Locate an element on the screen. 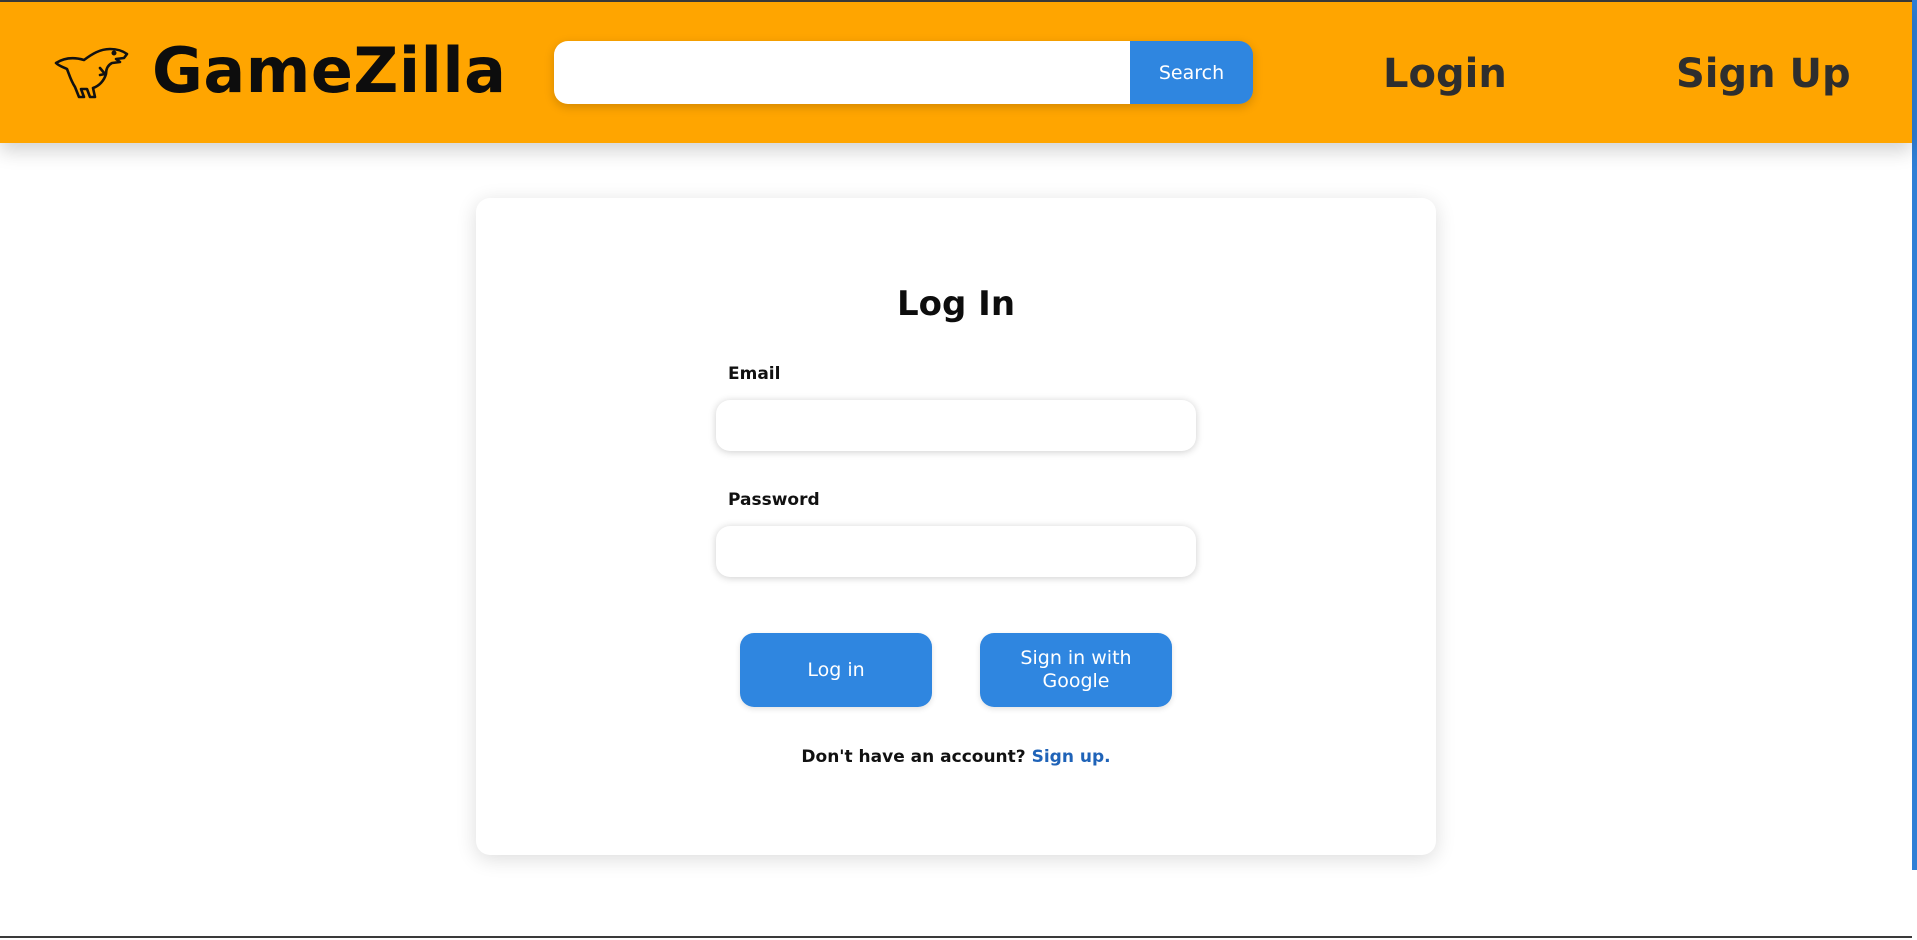 Image resolution: width=1917 pixels, height=940 pixels. email-label: Email is located at coordinates (754, 374).